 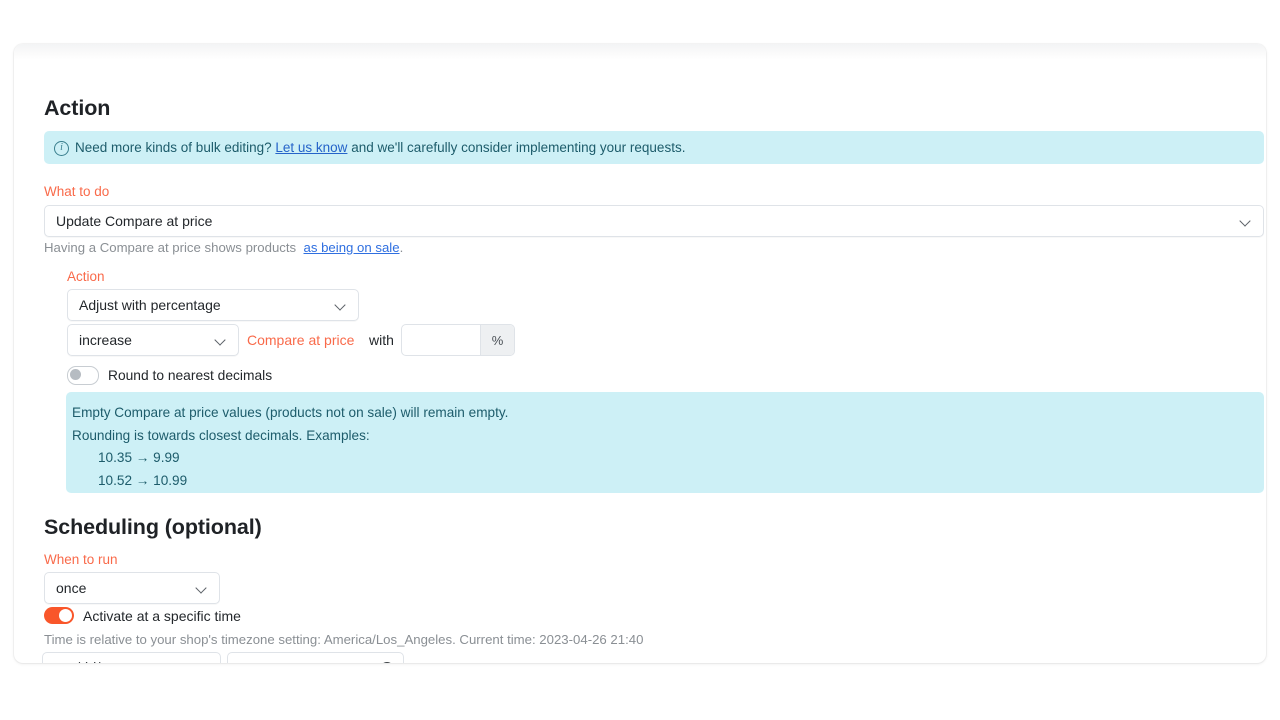 What do you see at coordinates (132, 588) in the screenshot?
I see `when-to-run-select: once` at bounding box center [132, 588].